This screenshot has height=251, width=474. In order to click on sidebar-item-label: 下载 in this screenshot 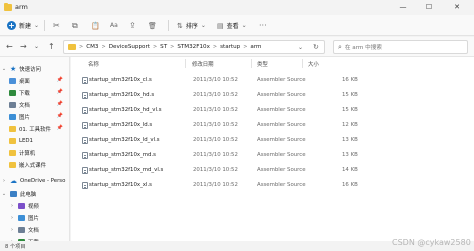, I will do `click(24, 93)`.